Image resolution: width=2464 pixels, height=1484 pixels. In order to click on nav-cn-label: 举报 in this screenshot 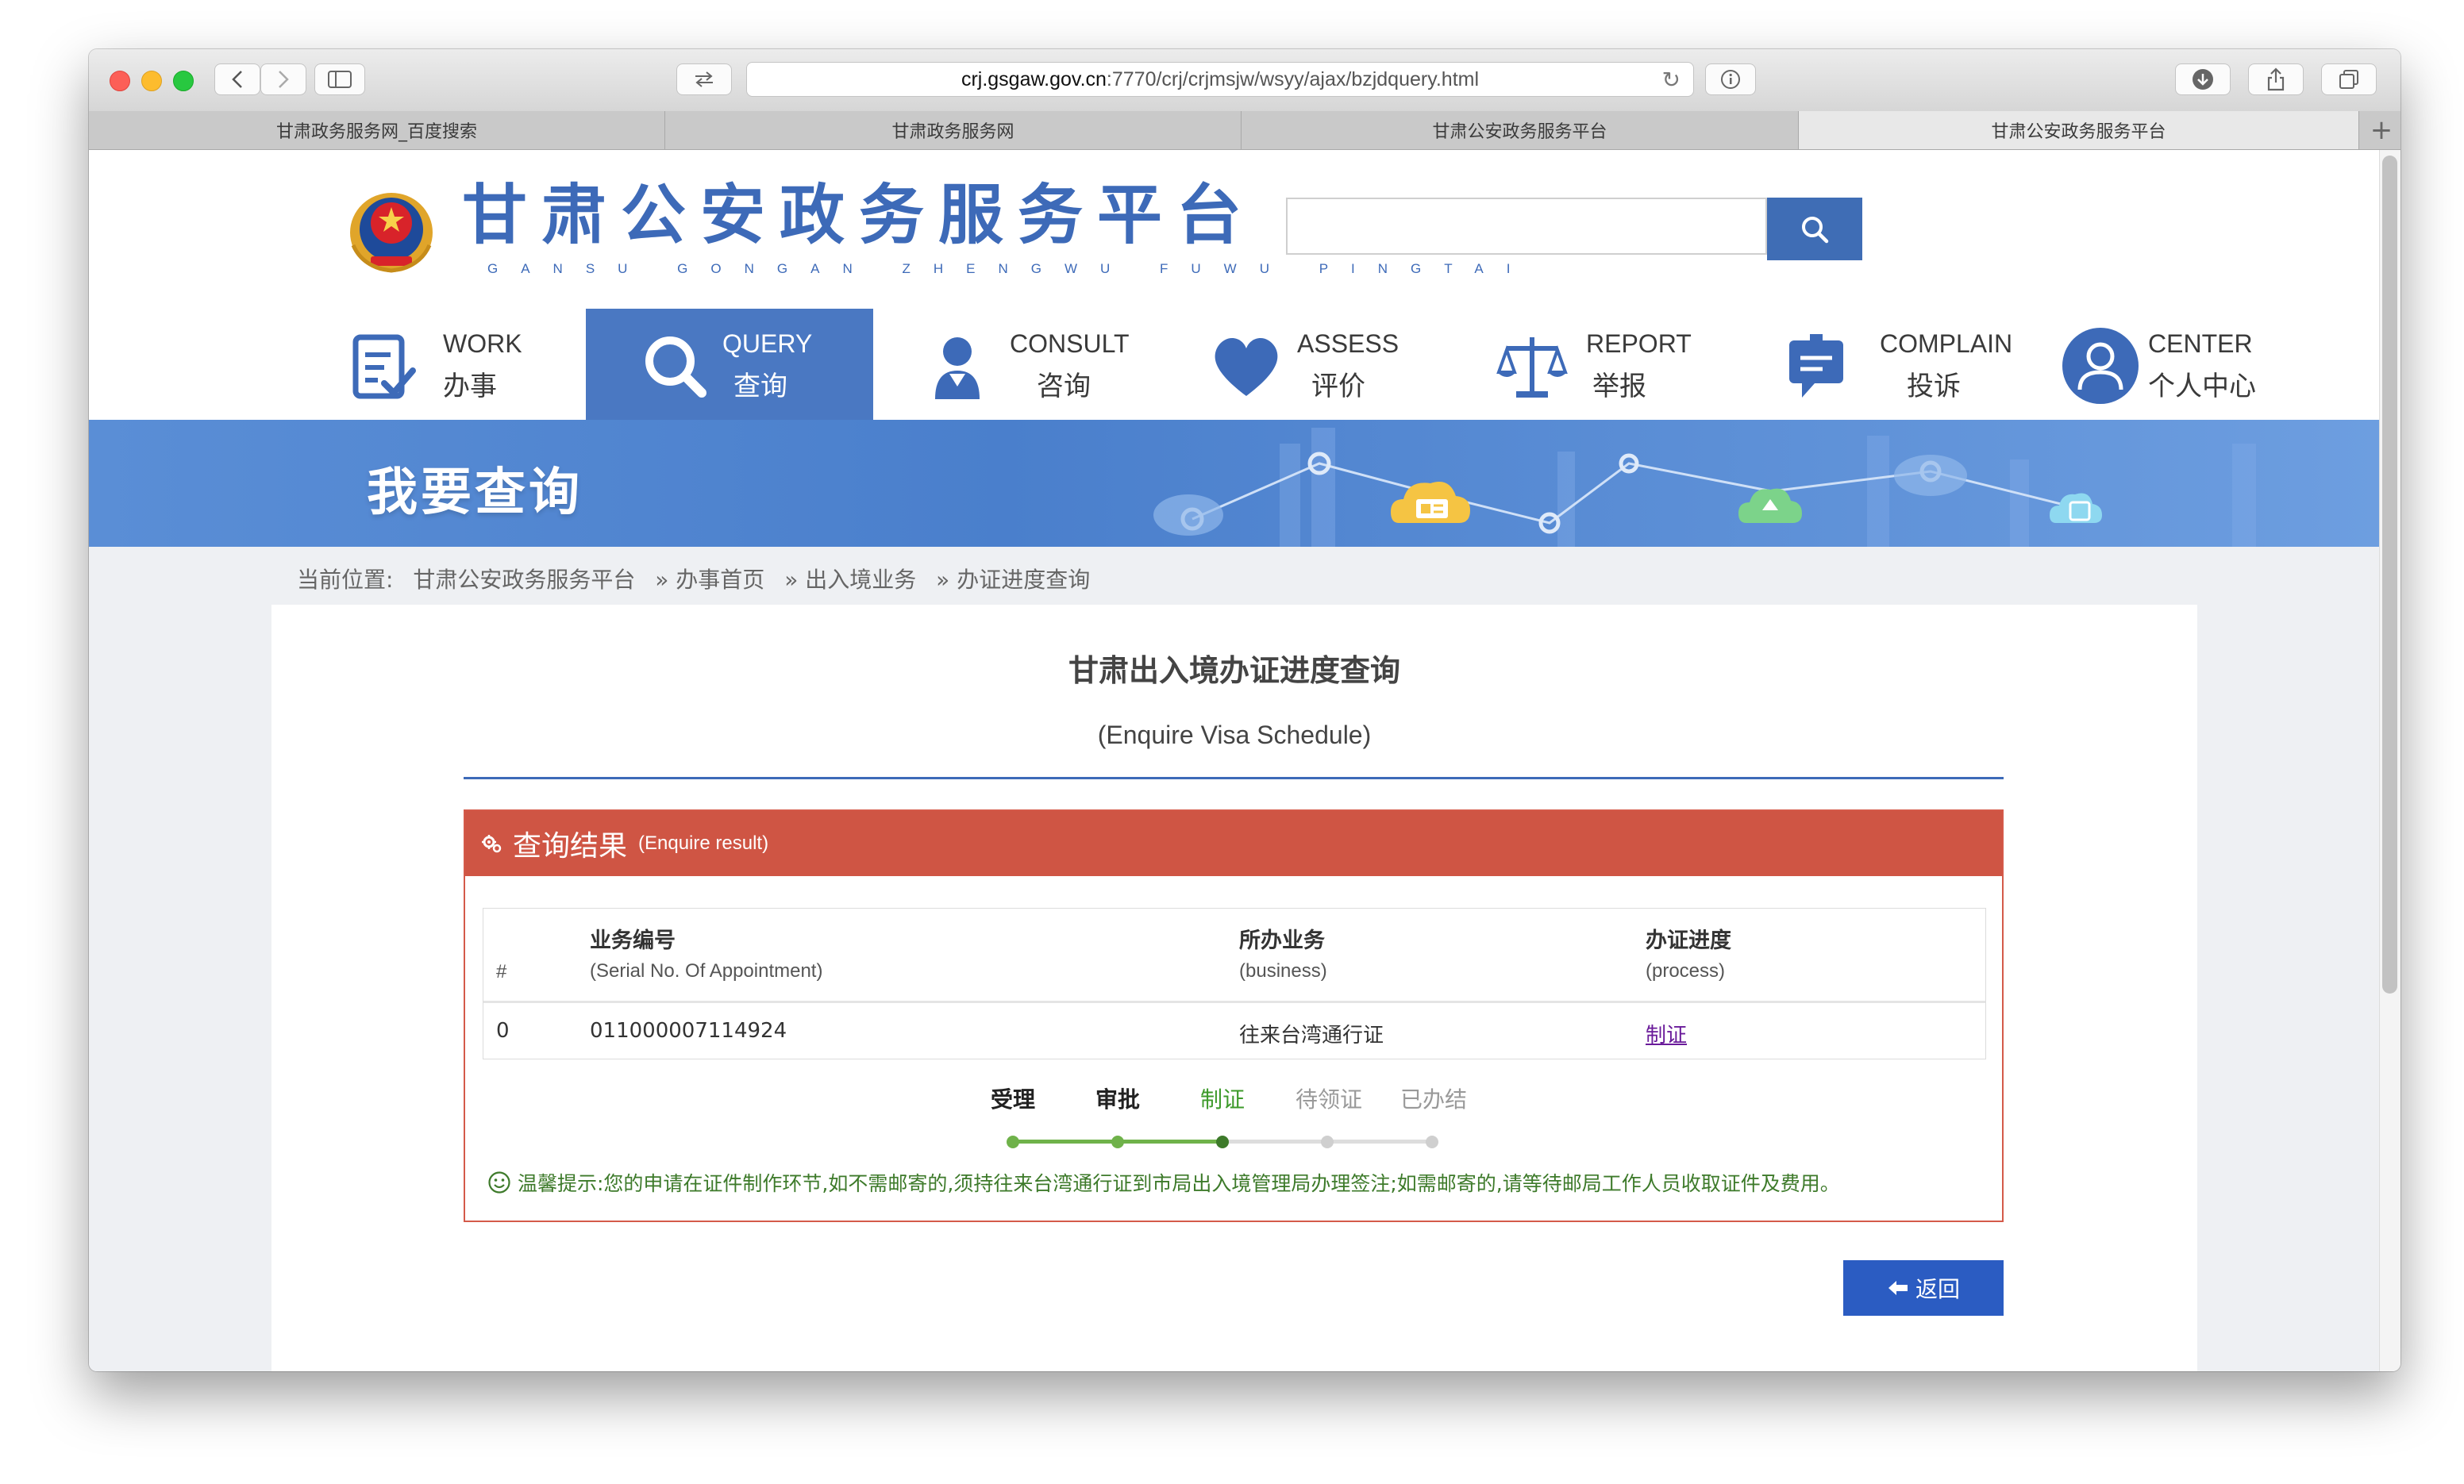, I will do `click(1619, 386)`.